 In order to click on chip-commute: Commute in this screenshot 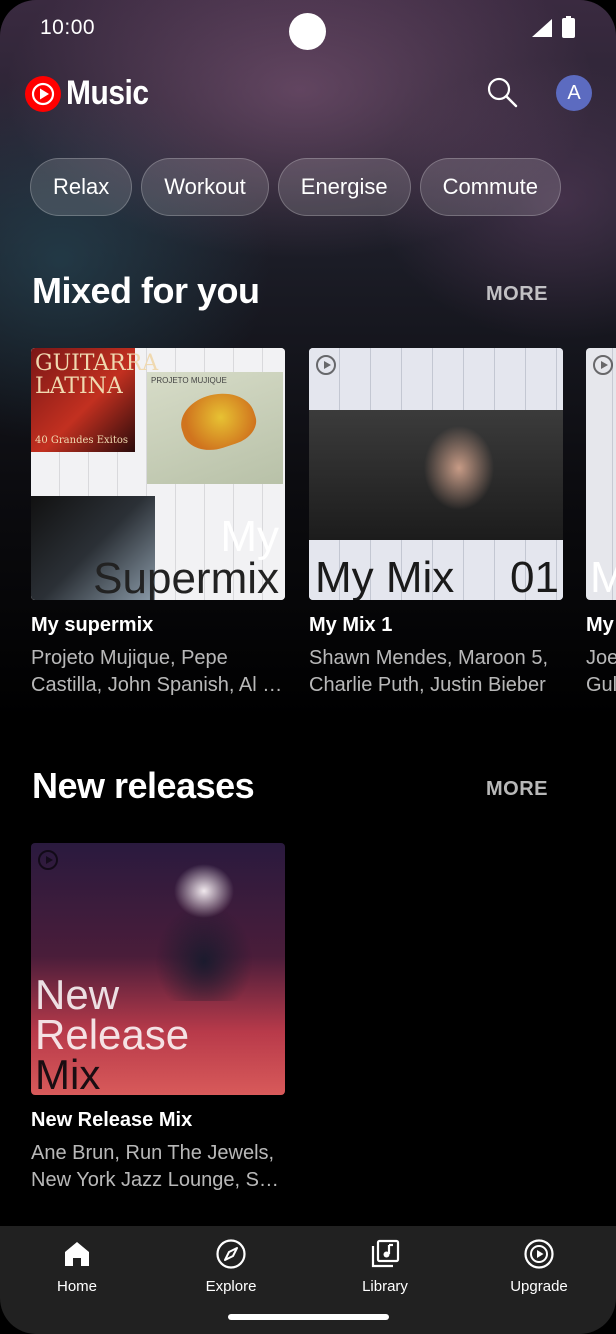, I will do `click(490, 187)`.